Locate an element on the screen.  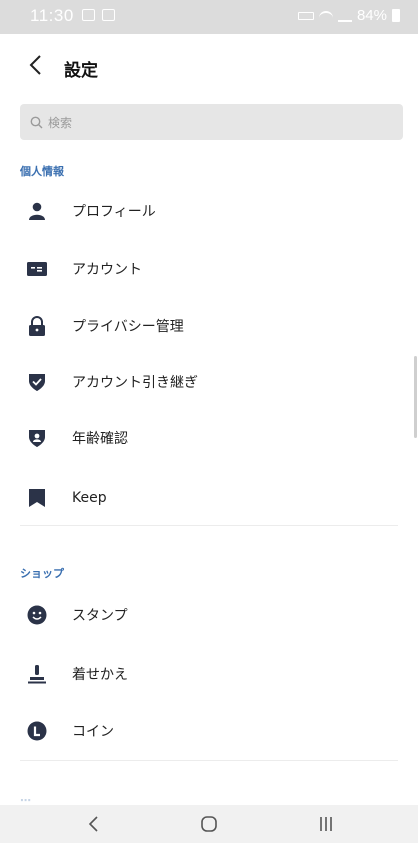
settings-item-account: アカウント is located at coordinates (209, 269).